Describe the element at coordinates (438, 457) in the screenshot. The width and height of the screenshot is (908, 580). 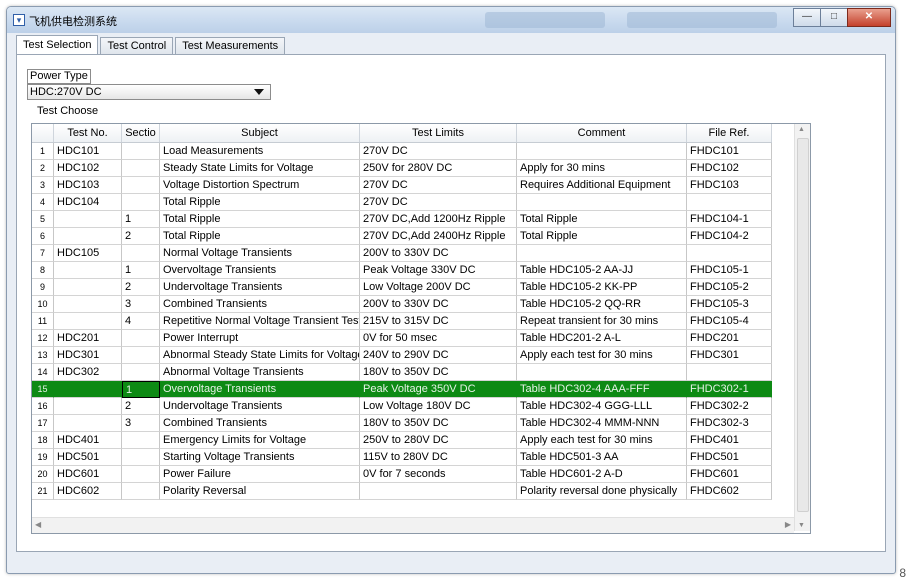
I see `cell-test-limits: 115V to 280V DC` at that location.